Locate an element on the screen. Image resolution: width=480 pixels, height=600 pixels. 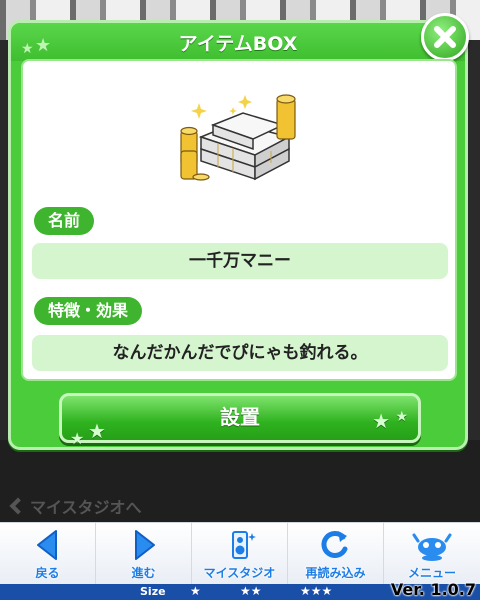
nav-forward-label: 進む is located at coordinates (143, 573).